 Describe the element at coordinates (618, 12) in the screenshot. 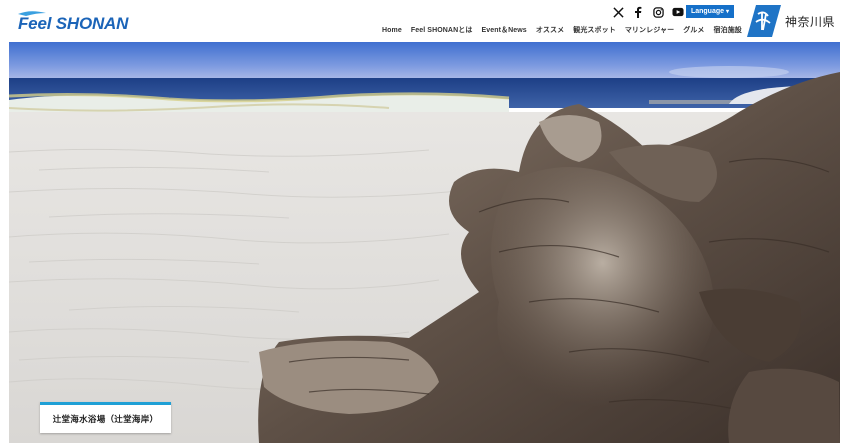

I see `x-icon` at that location.